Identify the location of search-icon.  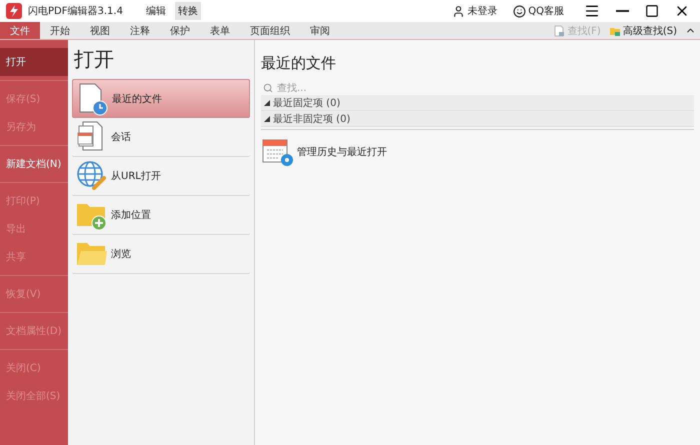
(268, 88).